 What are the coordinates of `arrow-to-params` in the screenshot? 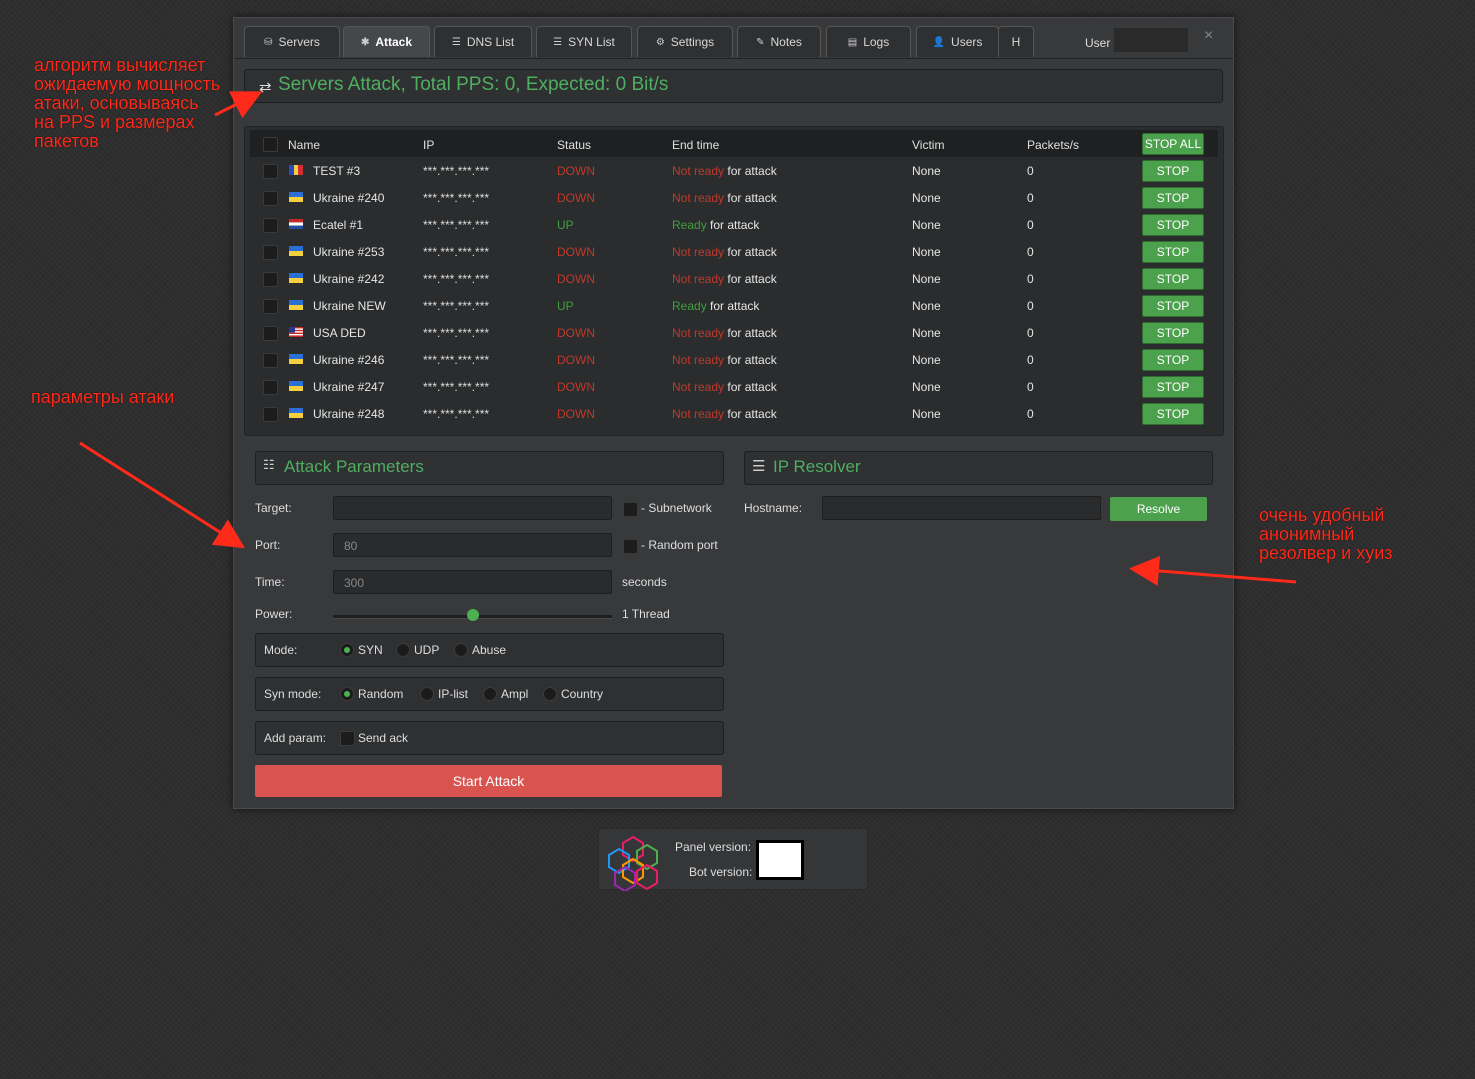 It's located at (162, 495).